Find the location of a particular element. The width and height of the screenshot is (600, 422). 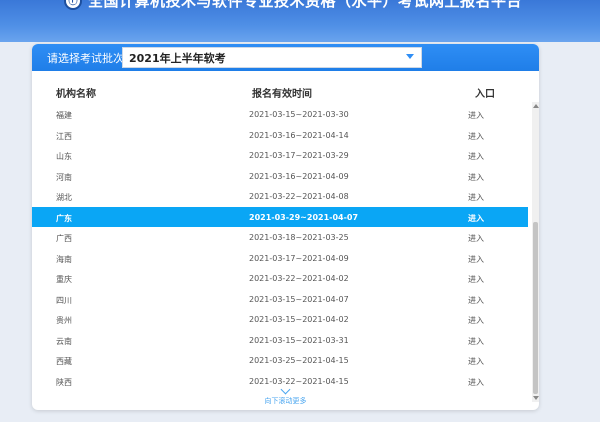

table-row: 西藏 2021-03-25~2021-04-15 进入 is located at coordinates (280, 360).